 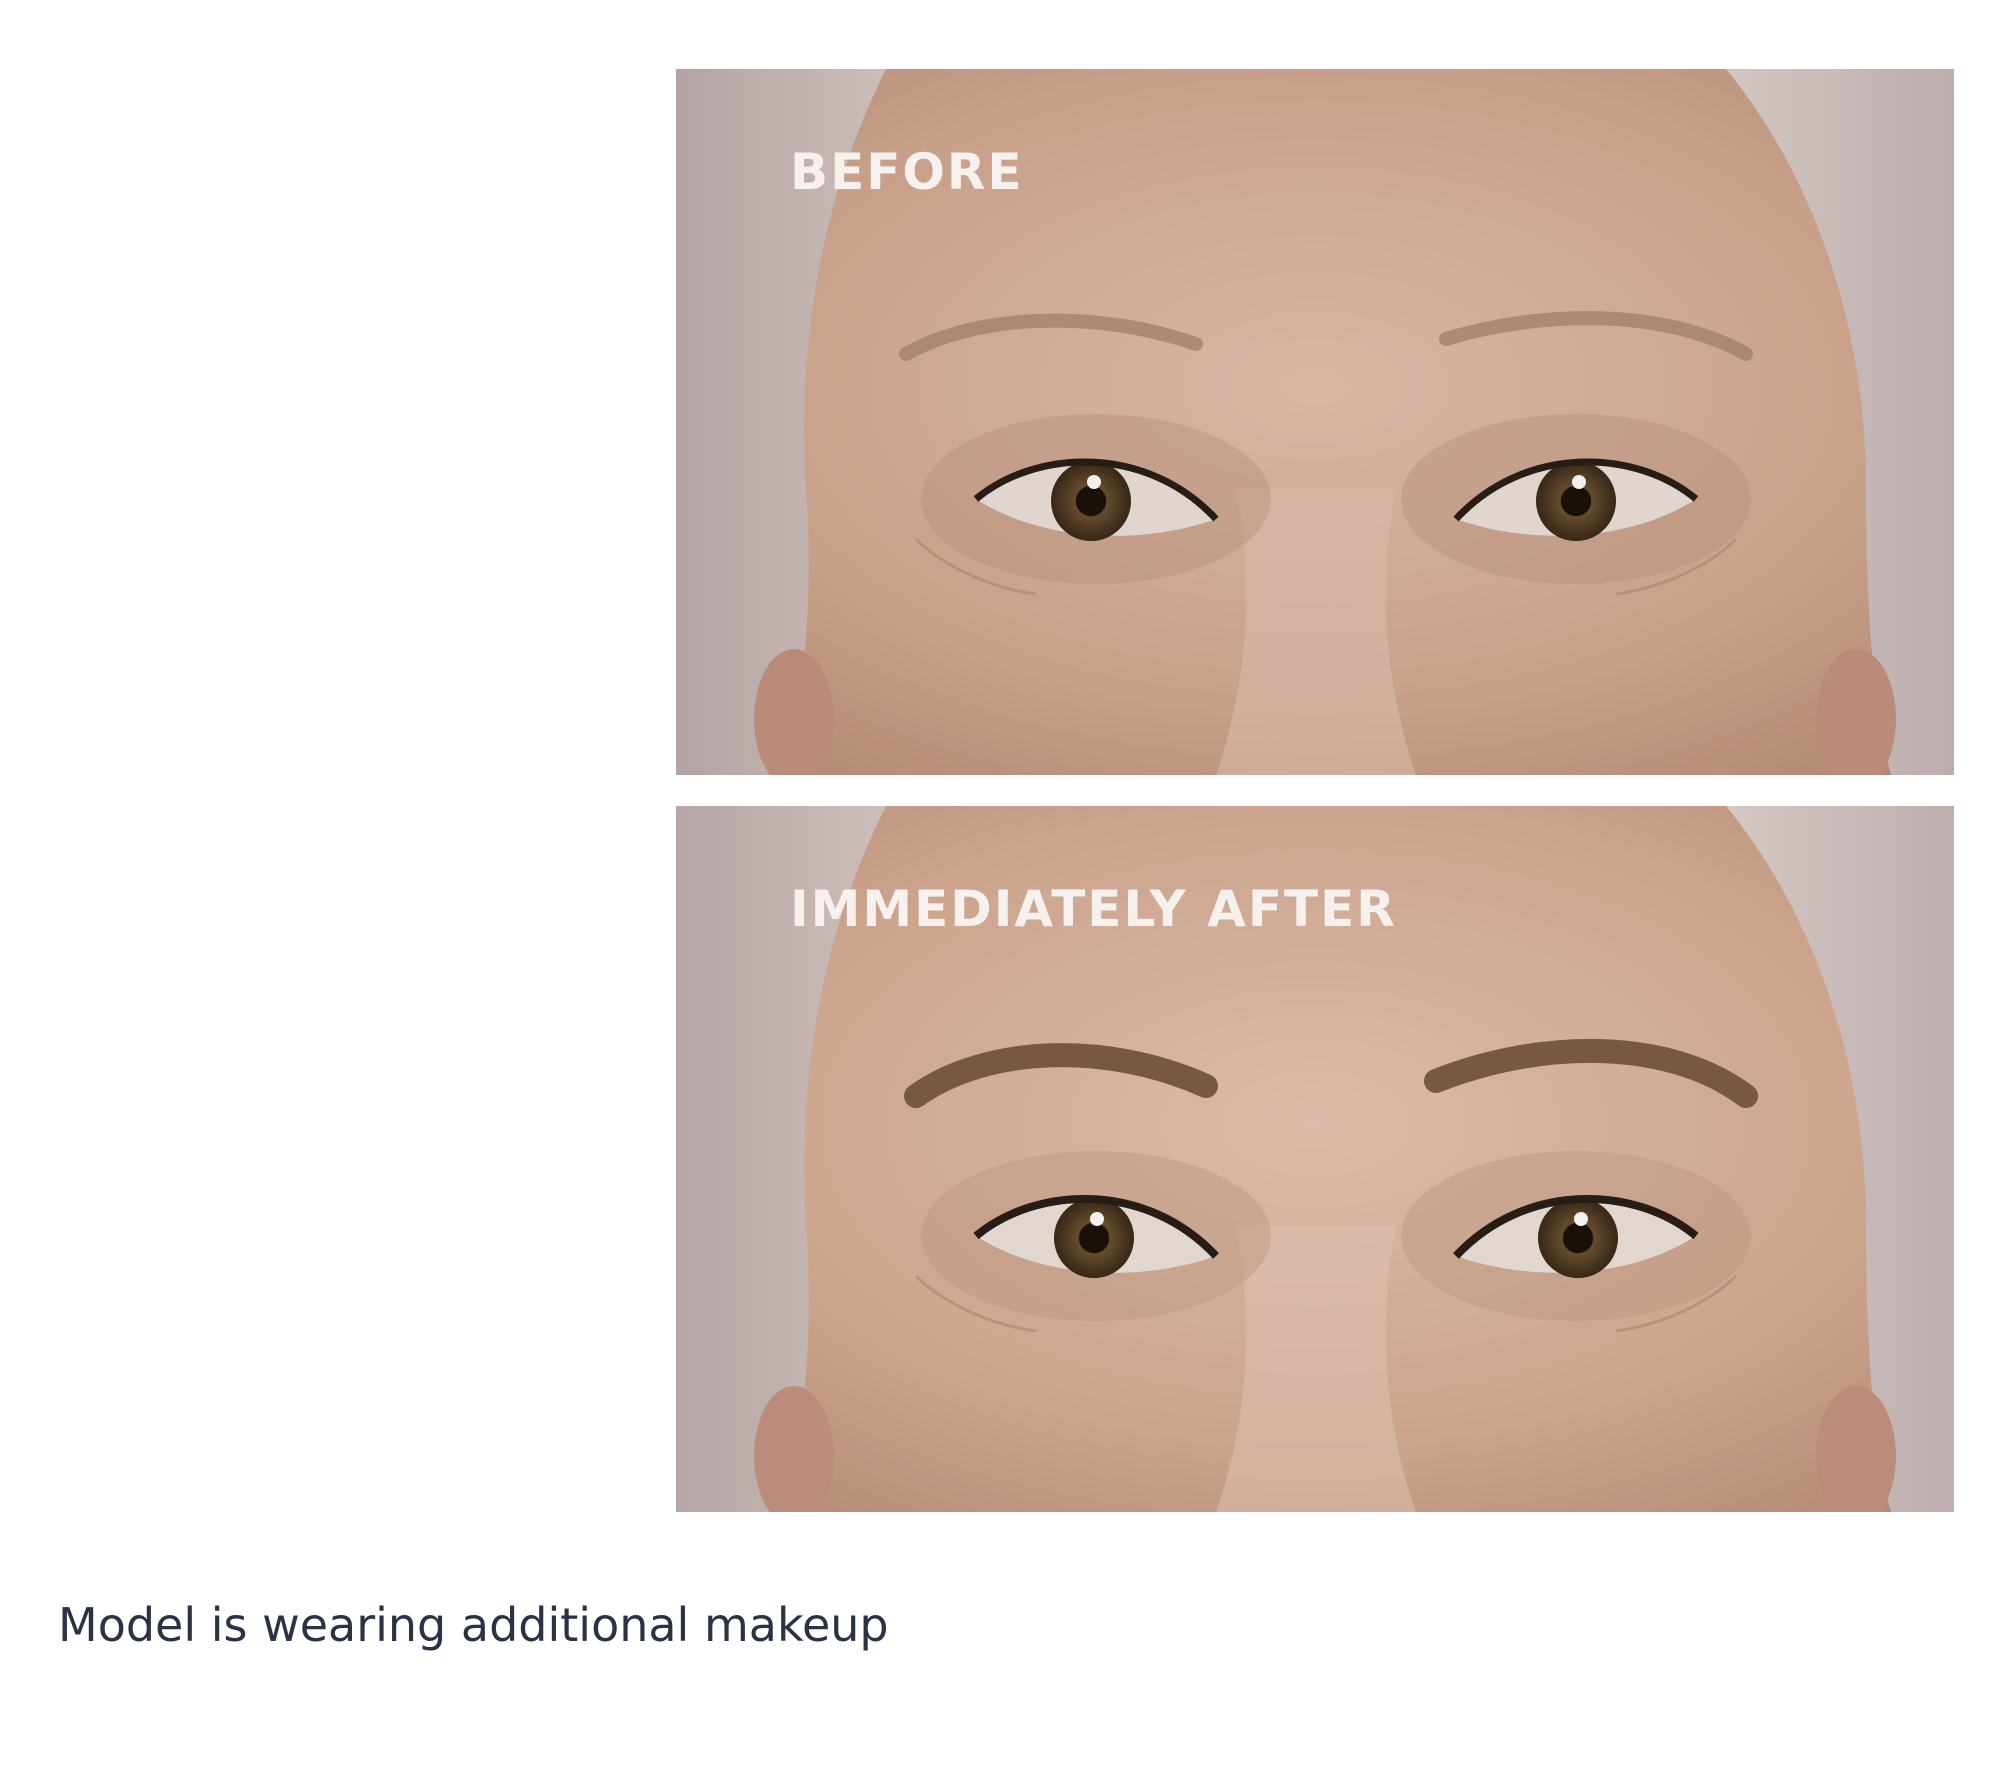 What do you see at coordinates (1093, 909) in the screenshot?
I see `after-label: IMMEDIATELY AFTER` at bounding box center [1093, 909].